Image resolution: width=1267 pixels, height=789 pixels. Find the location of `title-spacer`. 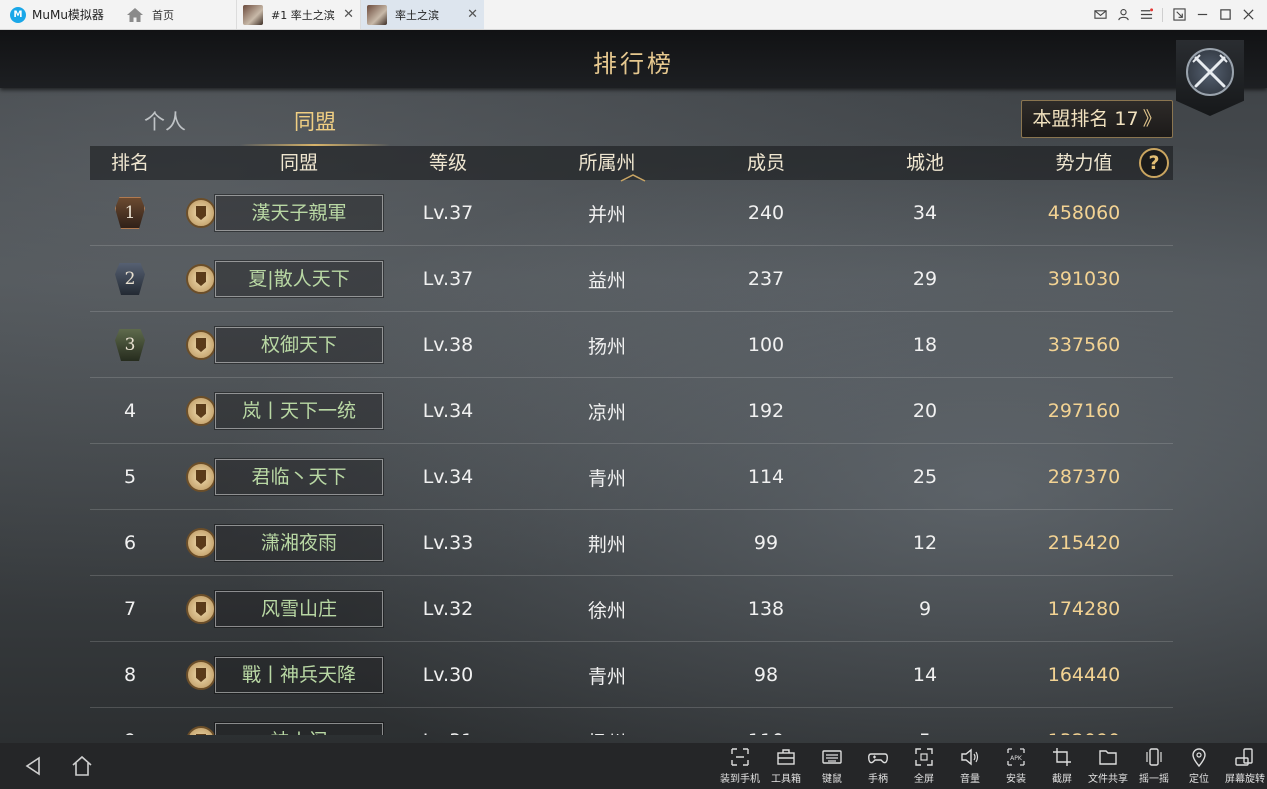

title-spacer is located at coordinates (788, 14).